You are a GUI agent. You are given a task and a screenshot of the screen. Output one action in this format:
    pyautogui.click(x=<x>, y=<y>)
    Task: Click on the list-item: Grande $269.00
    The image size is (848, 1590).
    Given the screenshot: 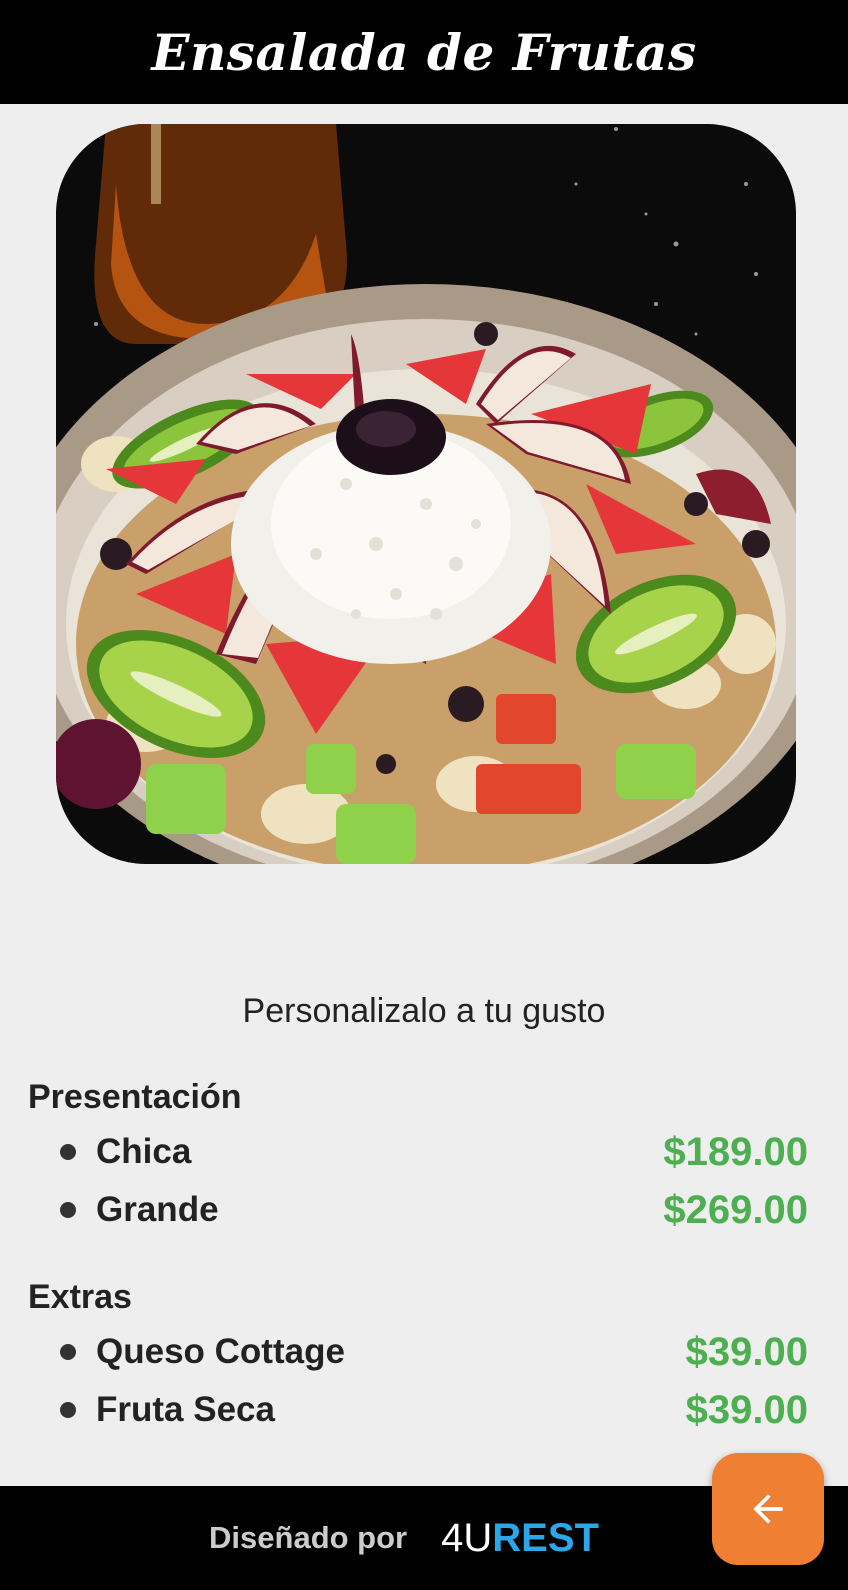 What is the action you would take?
    pyautogui.click(x=434, y=1210)
    